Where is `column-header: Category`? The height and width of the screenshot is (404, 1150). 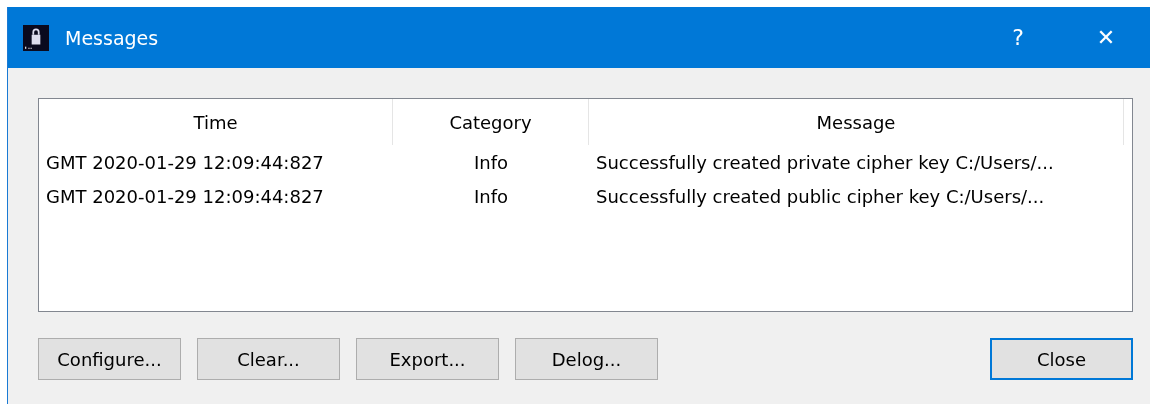 column-header: Category is located at coordinates (491, 122).